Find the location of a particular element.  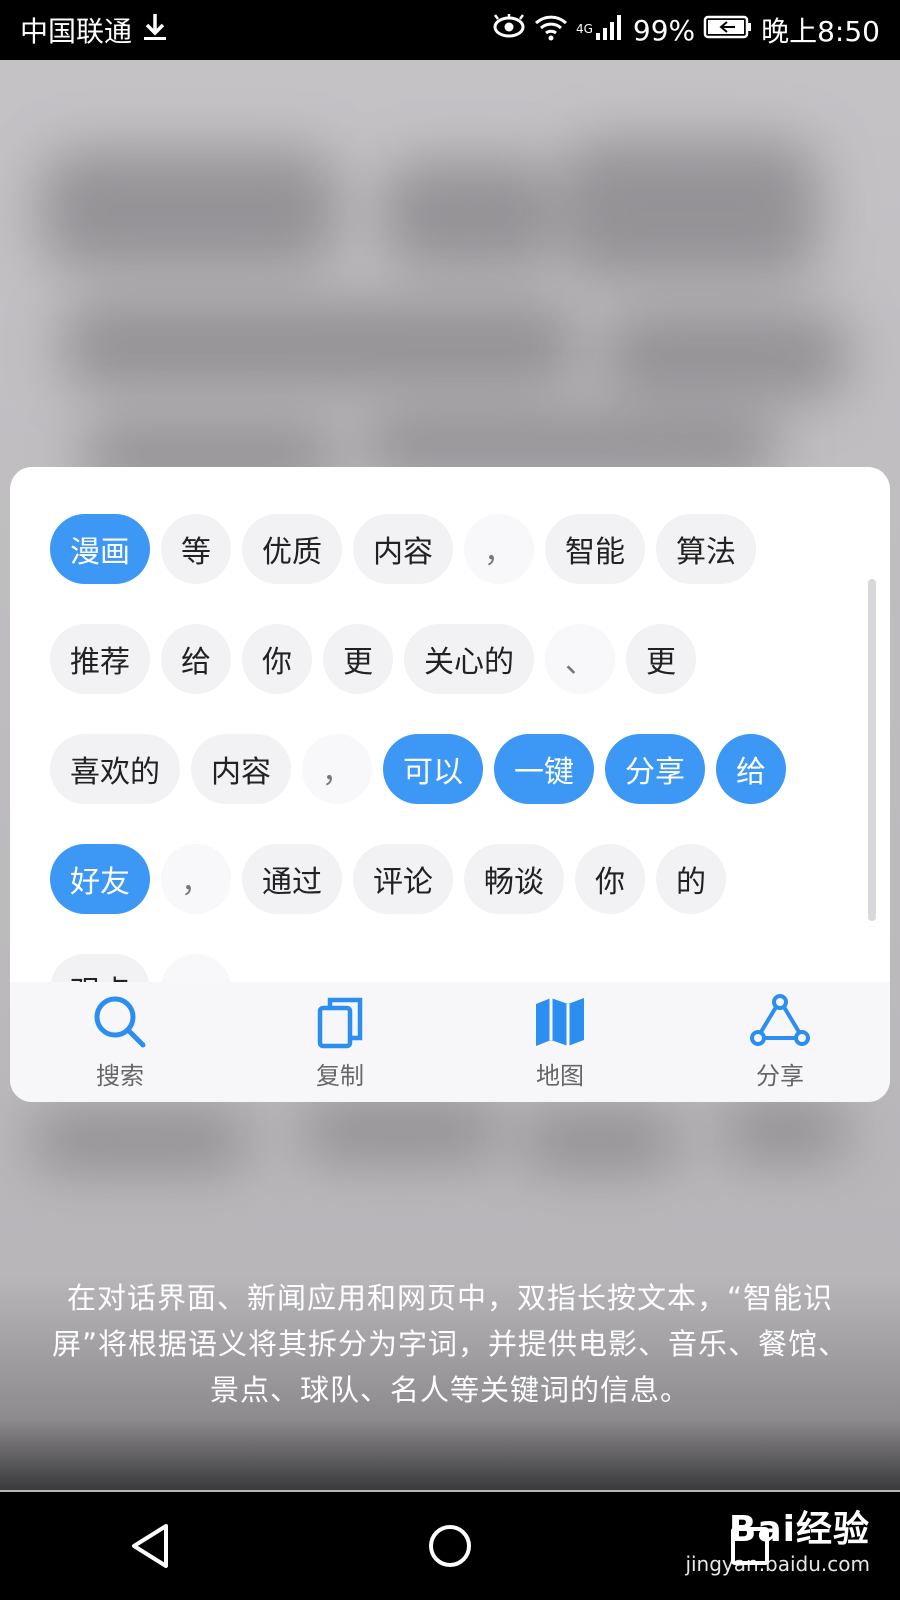

battery-level: 99% is located at coordinates (664, 30).